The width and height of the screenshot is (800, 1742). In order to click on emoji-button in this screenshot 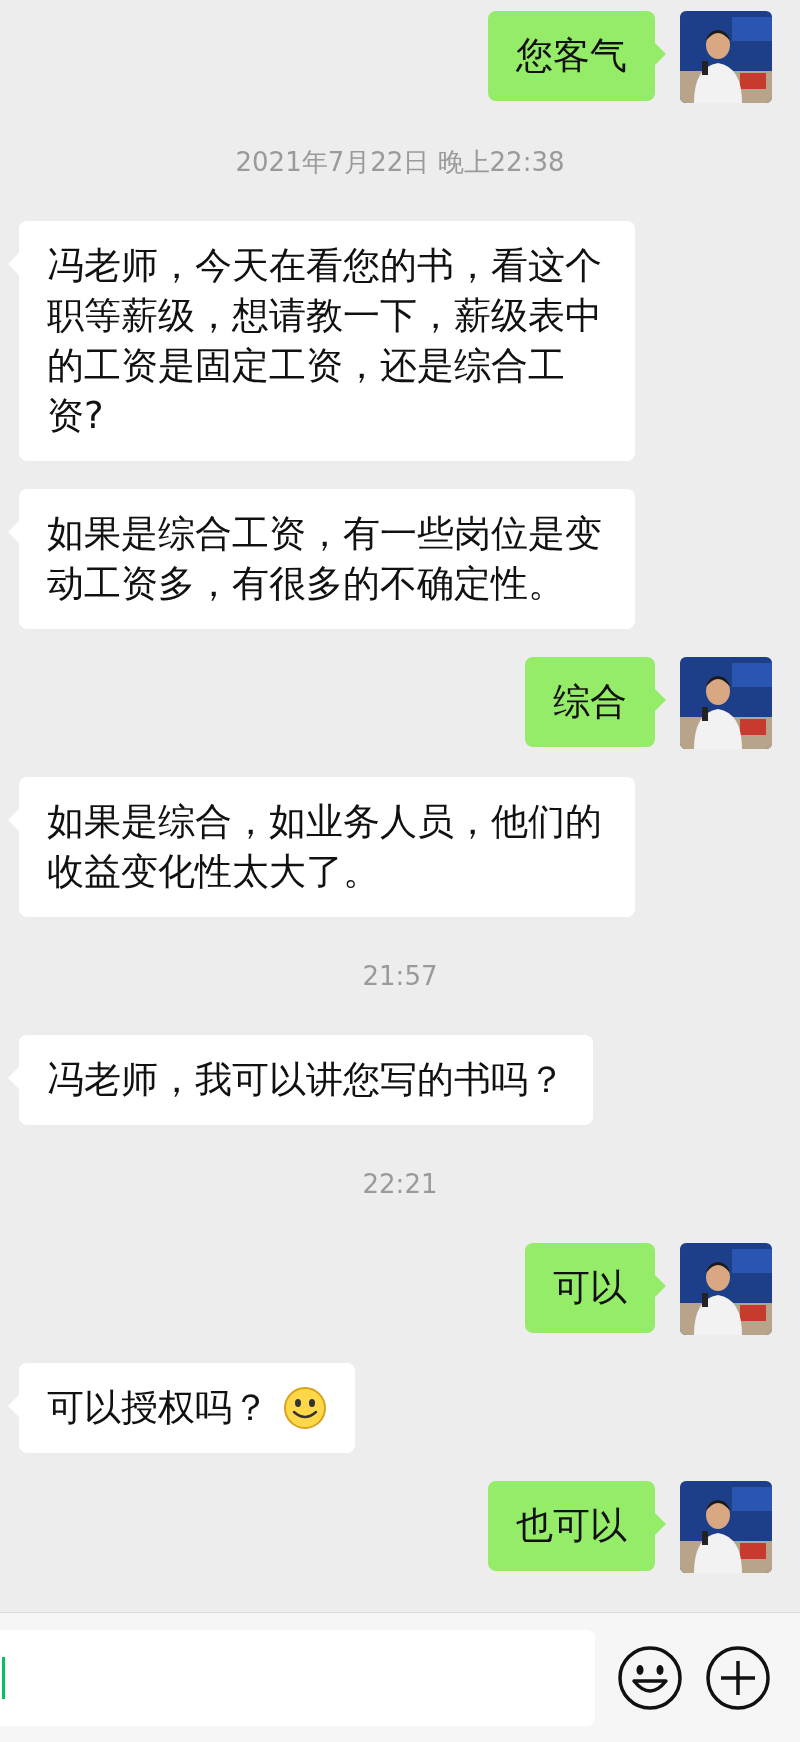, I will do `click(650, 1677)`.